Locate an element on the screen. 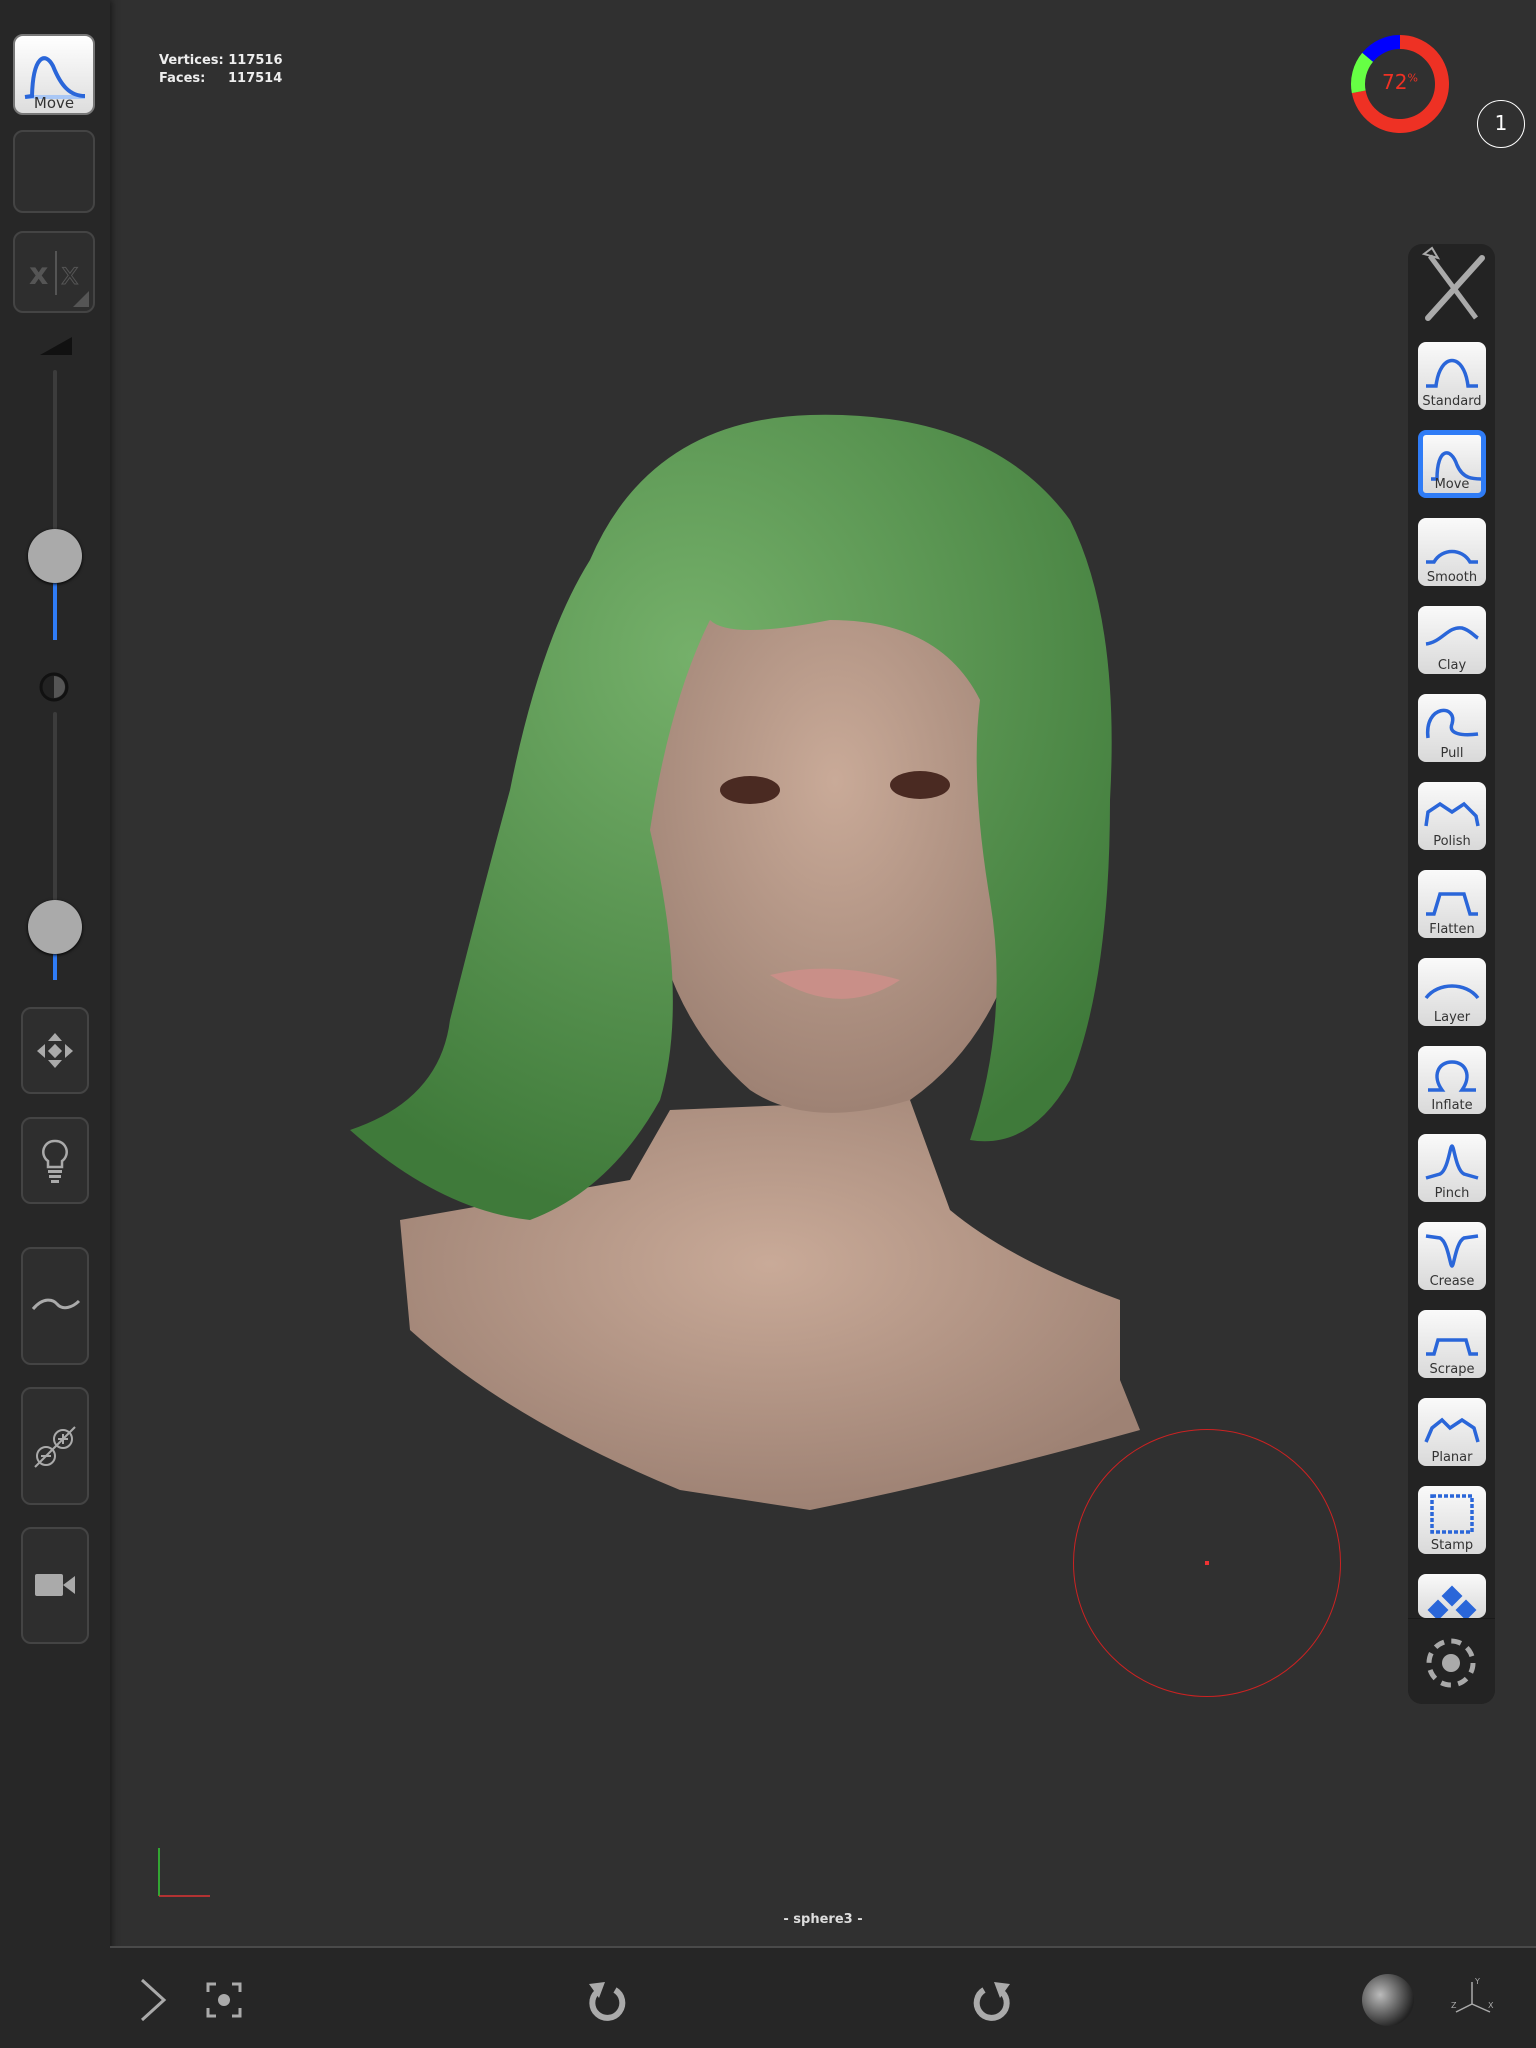 Image resolution: width=1536 pixels, height=2048 pixels. intensity-slider-knob is located at coordinates (55, 927).